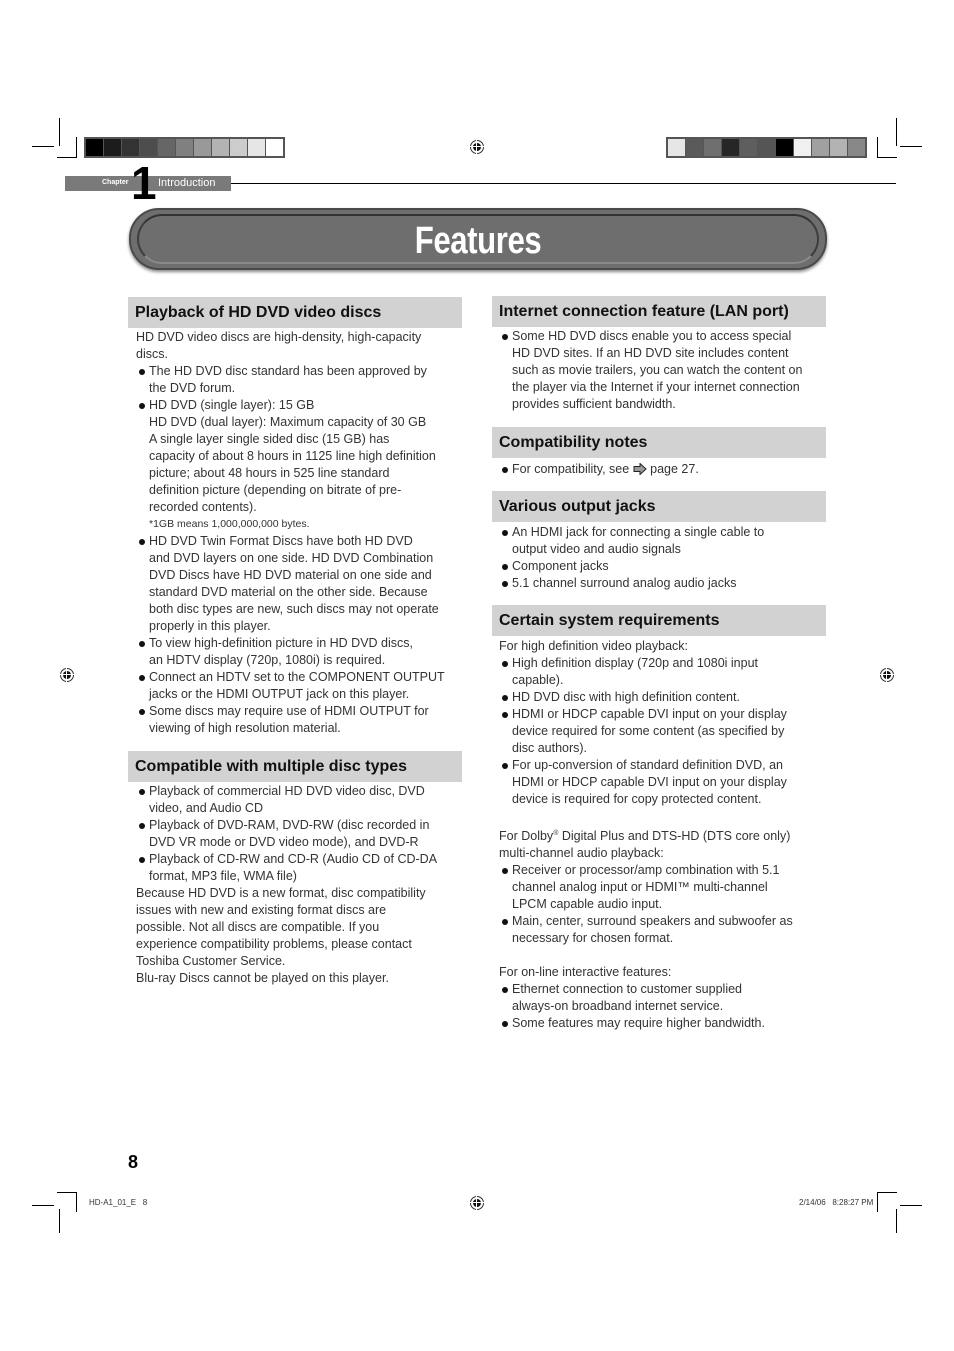 The height and width of the screenshot is (1351, 954). Describe the element at coordinates (593, 938) in the screenshot. I see `text-line: necessary for chosen format.` at that location.